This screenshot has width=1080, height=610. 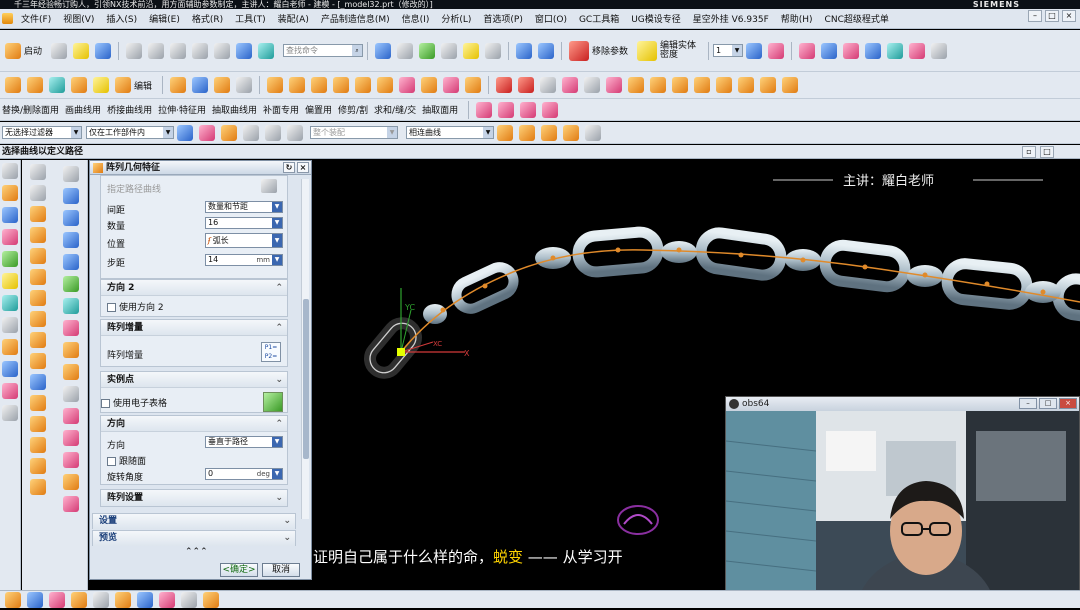 I want to click on custom-menu-draw-curve: 画曲线用, so click(x=83, y=109).